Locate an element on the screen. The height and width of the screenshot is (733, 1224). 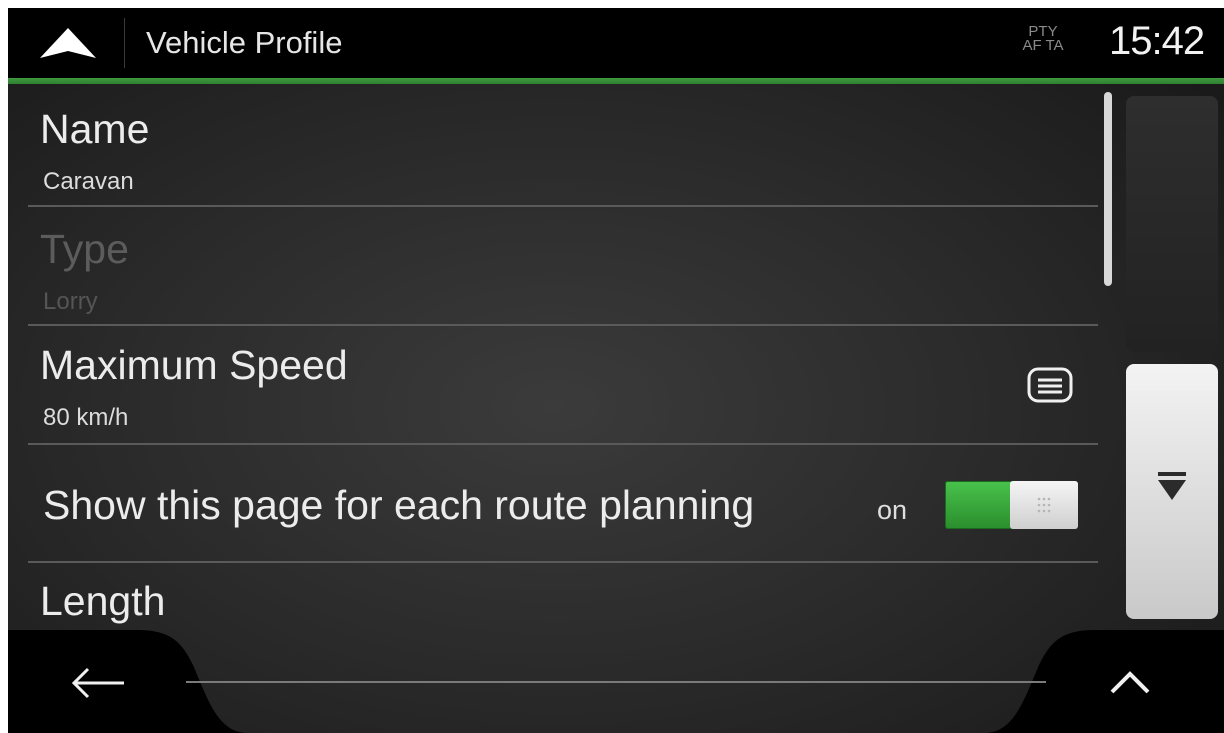
show-page-toggle-switch is located at coordinates (1011, 505).